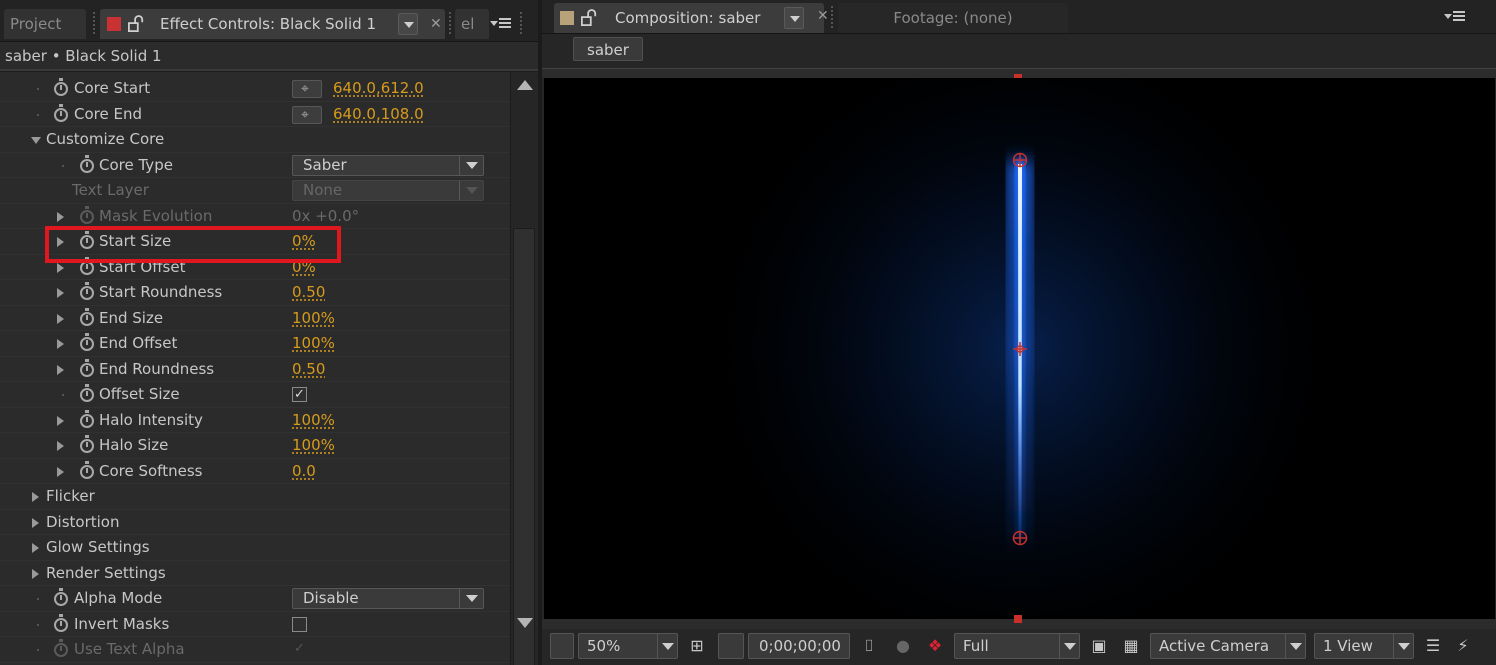 The width and height of the screenshot is (1496, 665). What do you see at coordinates (255, 497) in the screenshot?
I see `property-group-flicker: Flicker` at bounding box center [255, 497].